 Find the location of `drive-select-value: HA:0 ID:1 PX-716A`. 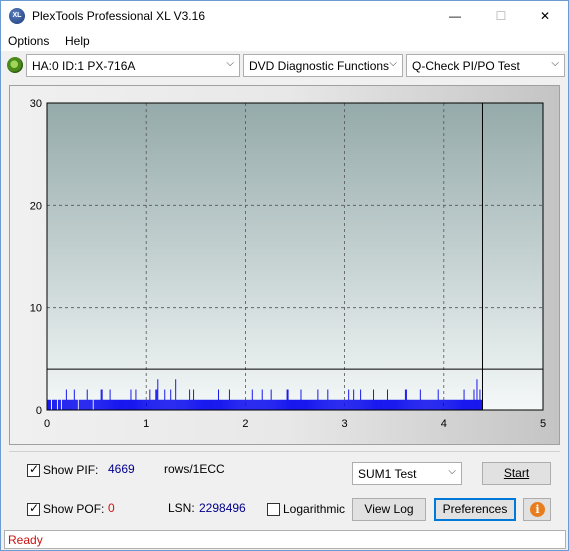

drive-select-value: HA:0 ID:1 PX-716A is located at coordinates (84, 66).